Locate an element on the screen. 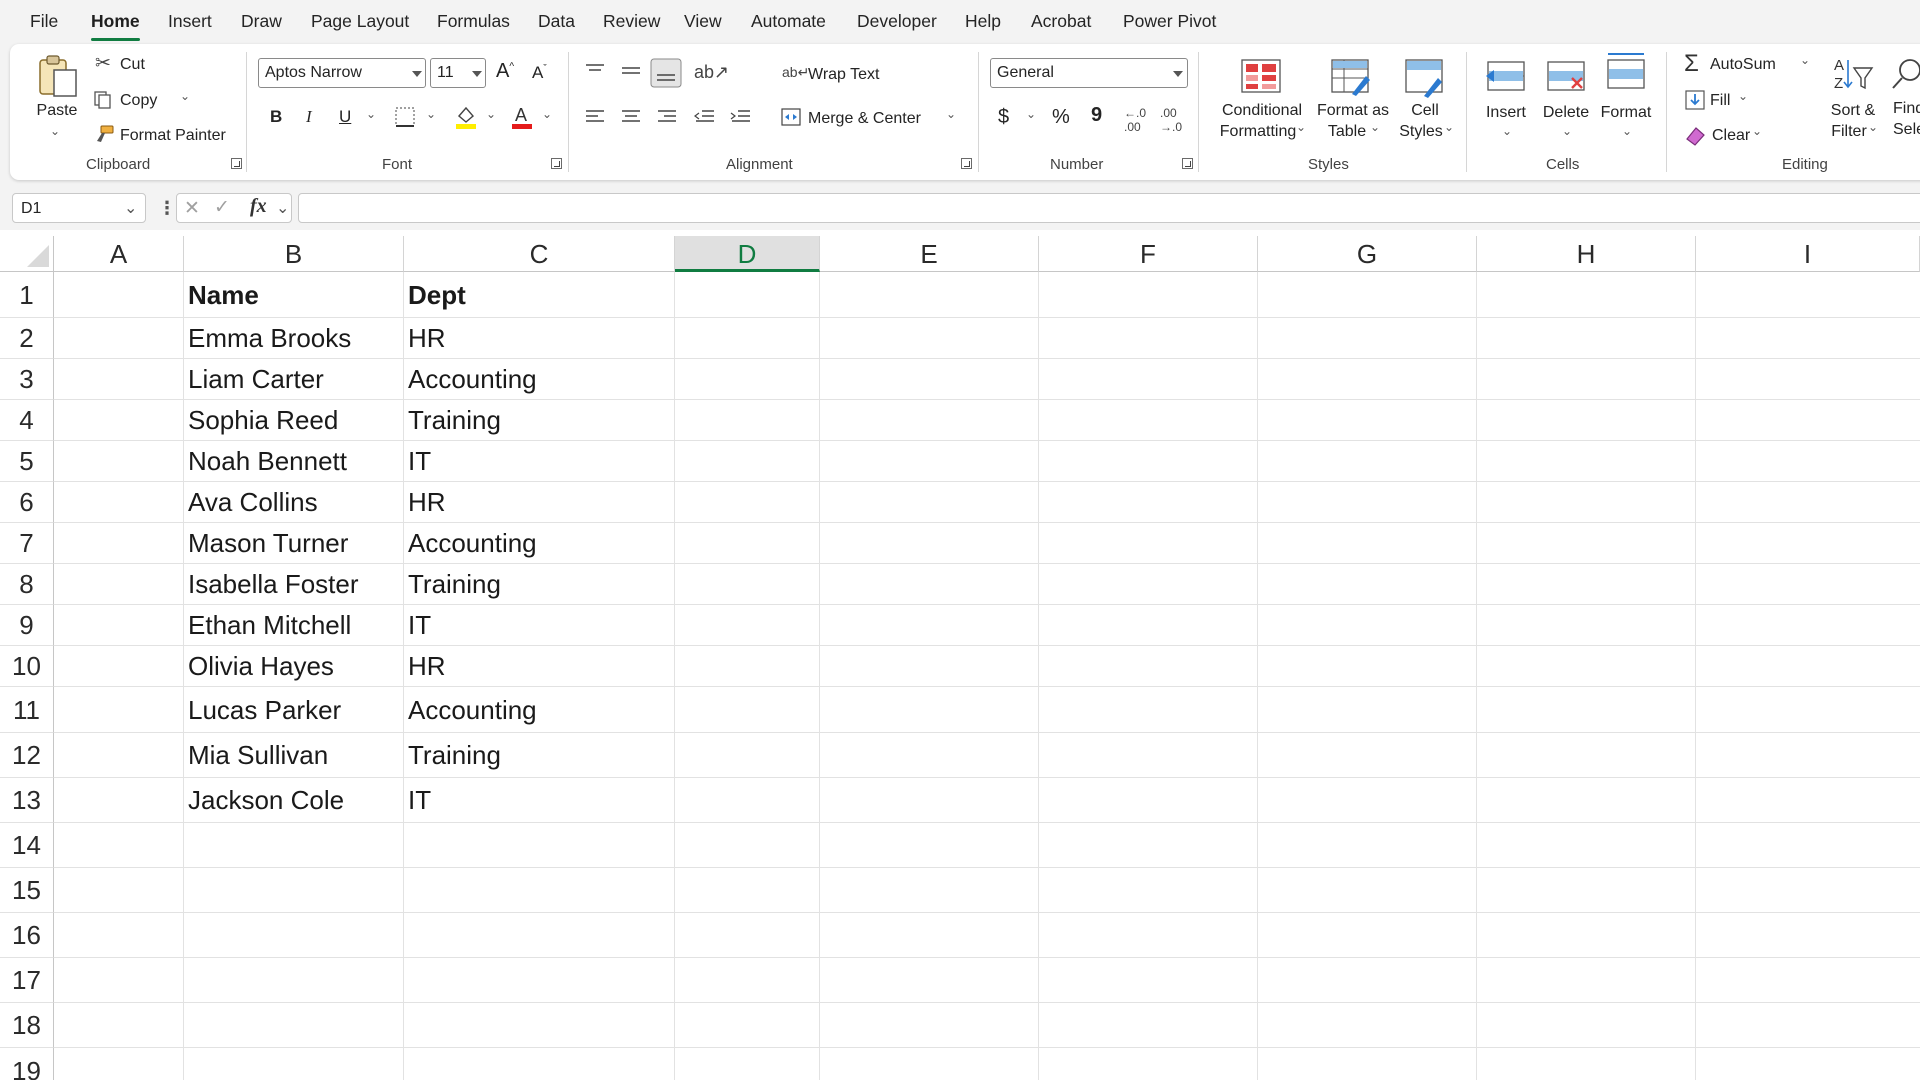  bold-button: B is located at coordinates (276, 117).